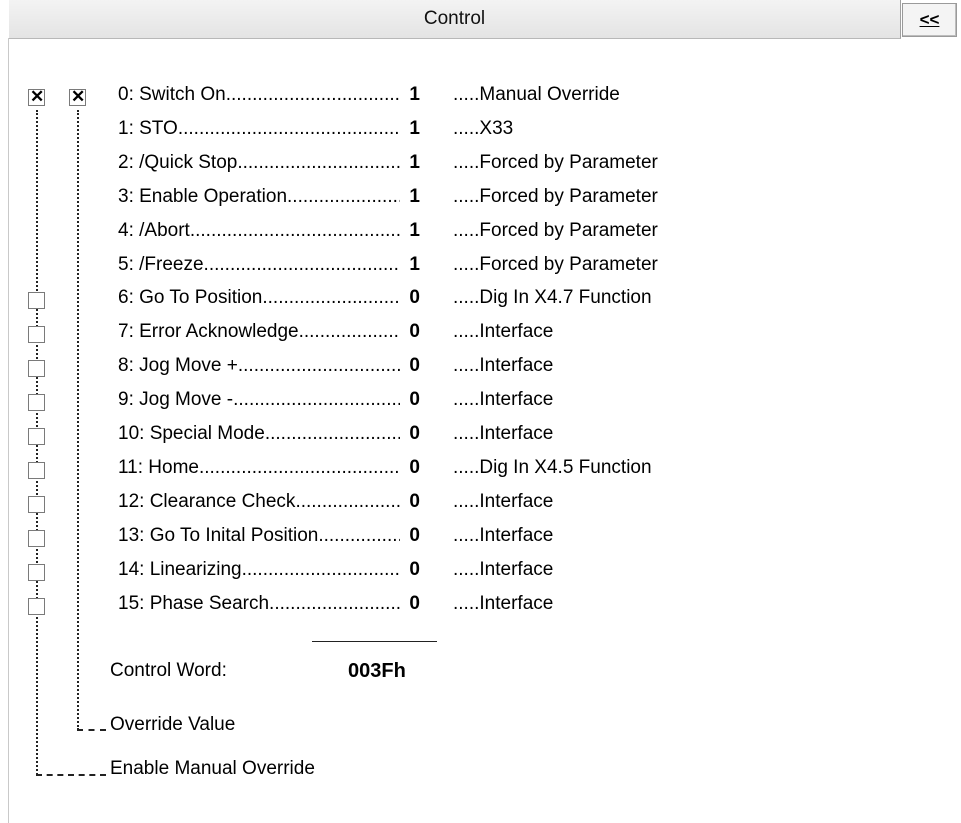 This screenshot has width=961, height=823. Describe the element at coordinates (268, 129) in the screenshot. I see `bit-label: 1: STO` at that location.